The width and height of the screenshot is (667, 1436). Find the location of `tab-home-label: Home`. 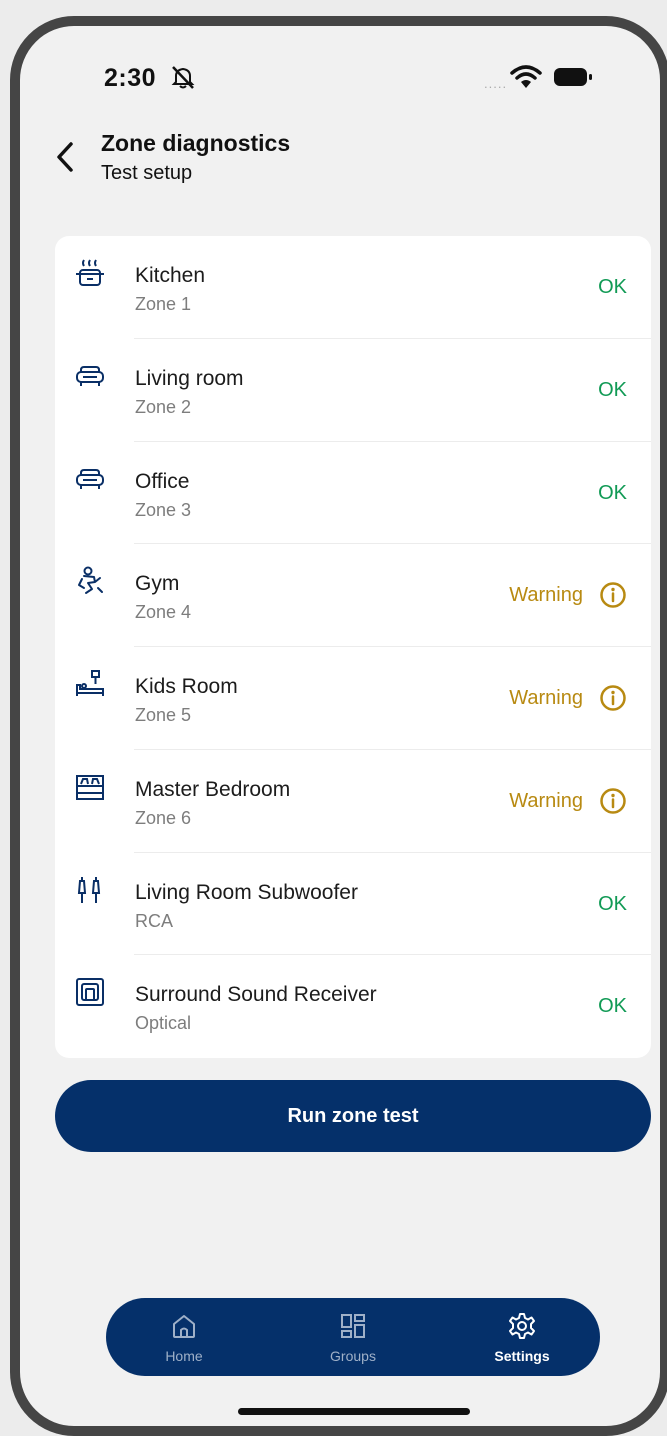

tab-home-label: Home is located at coordinates (184, 1356).